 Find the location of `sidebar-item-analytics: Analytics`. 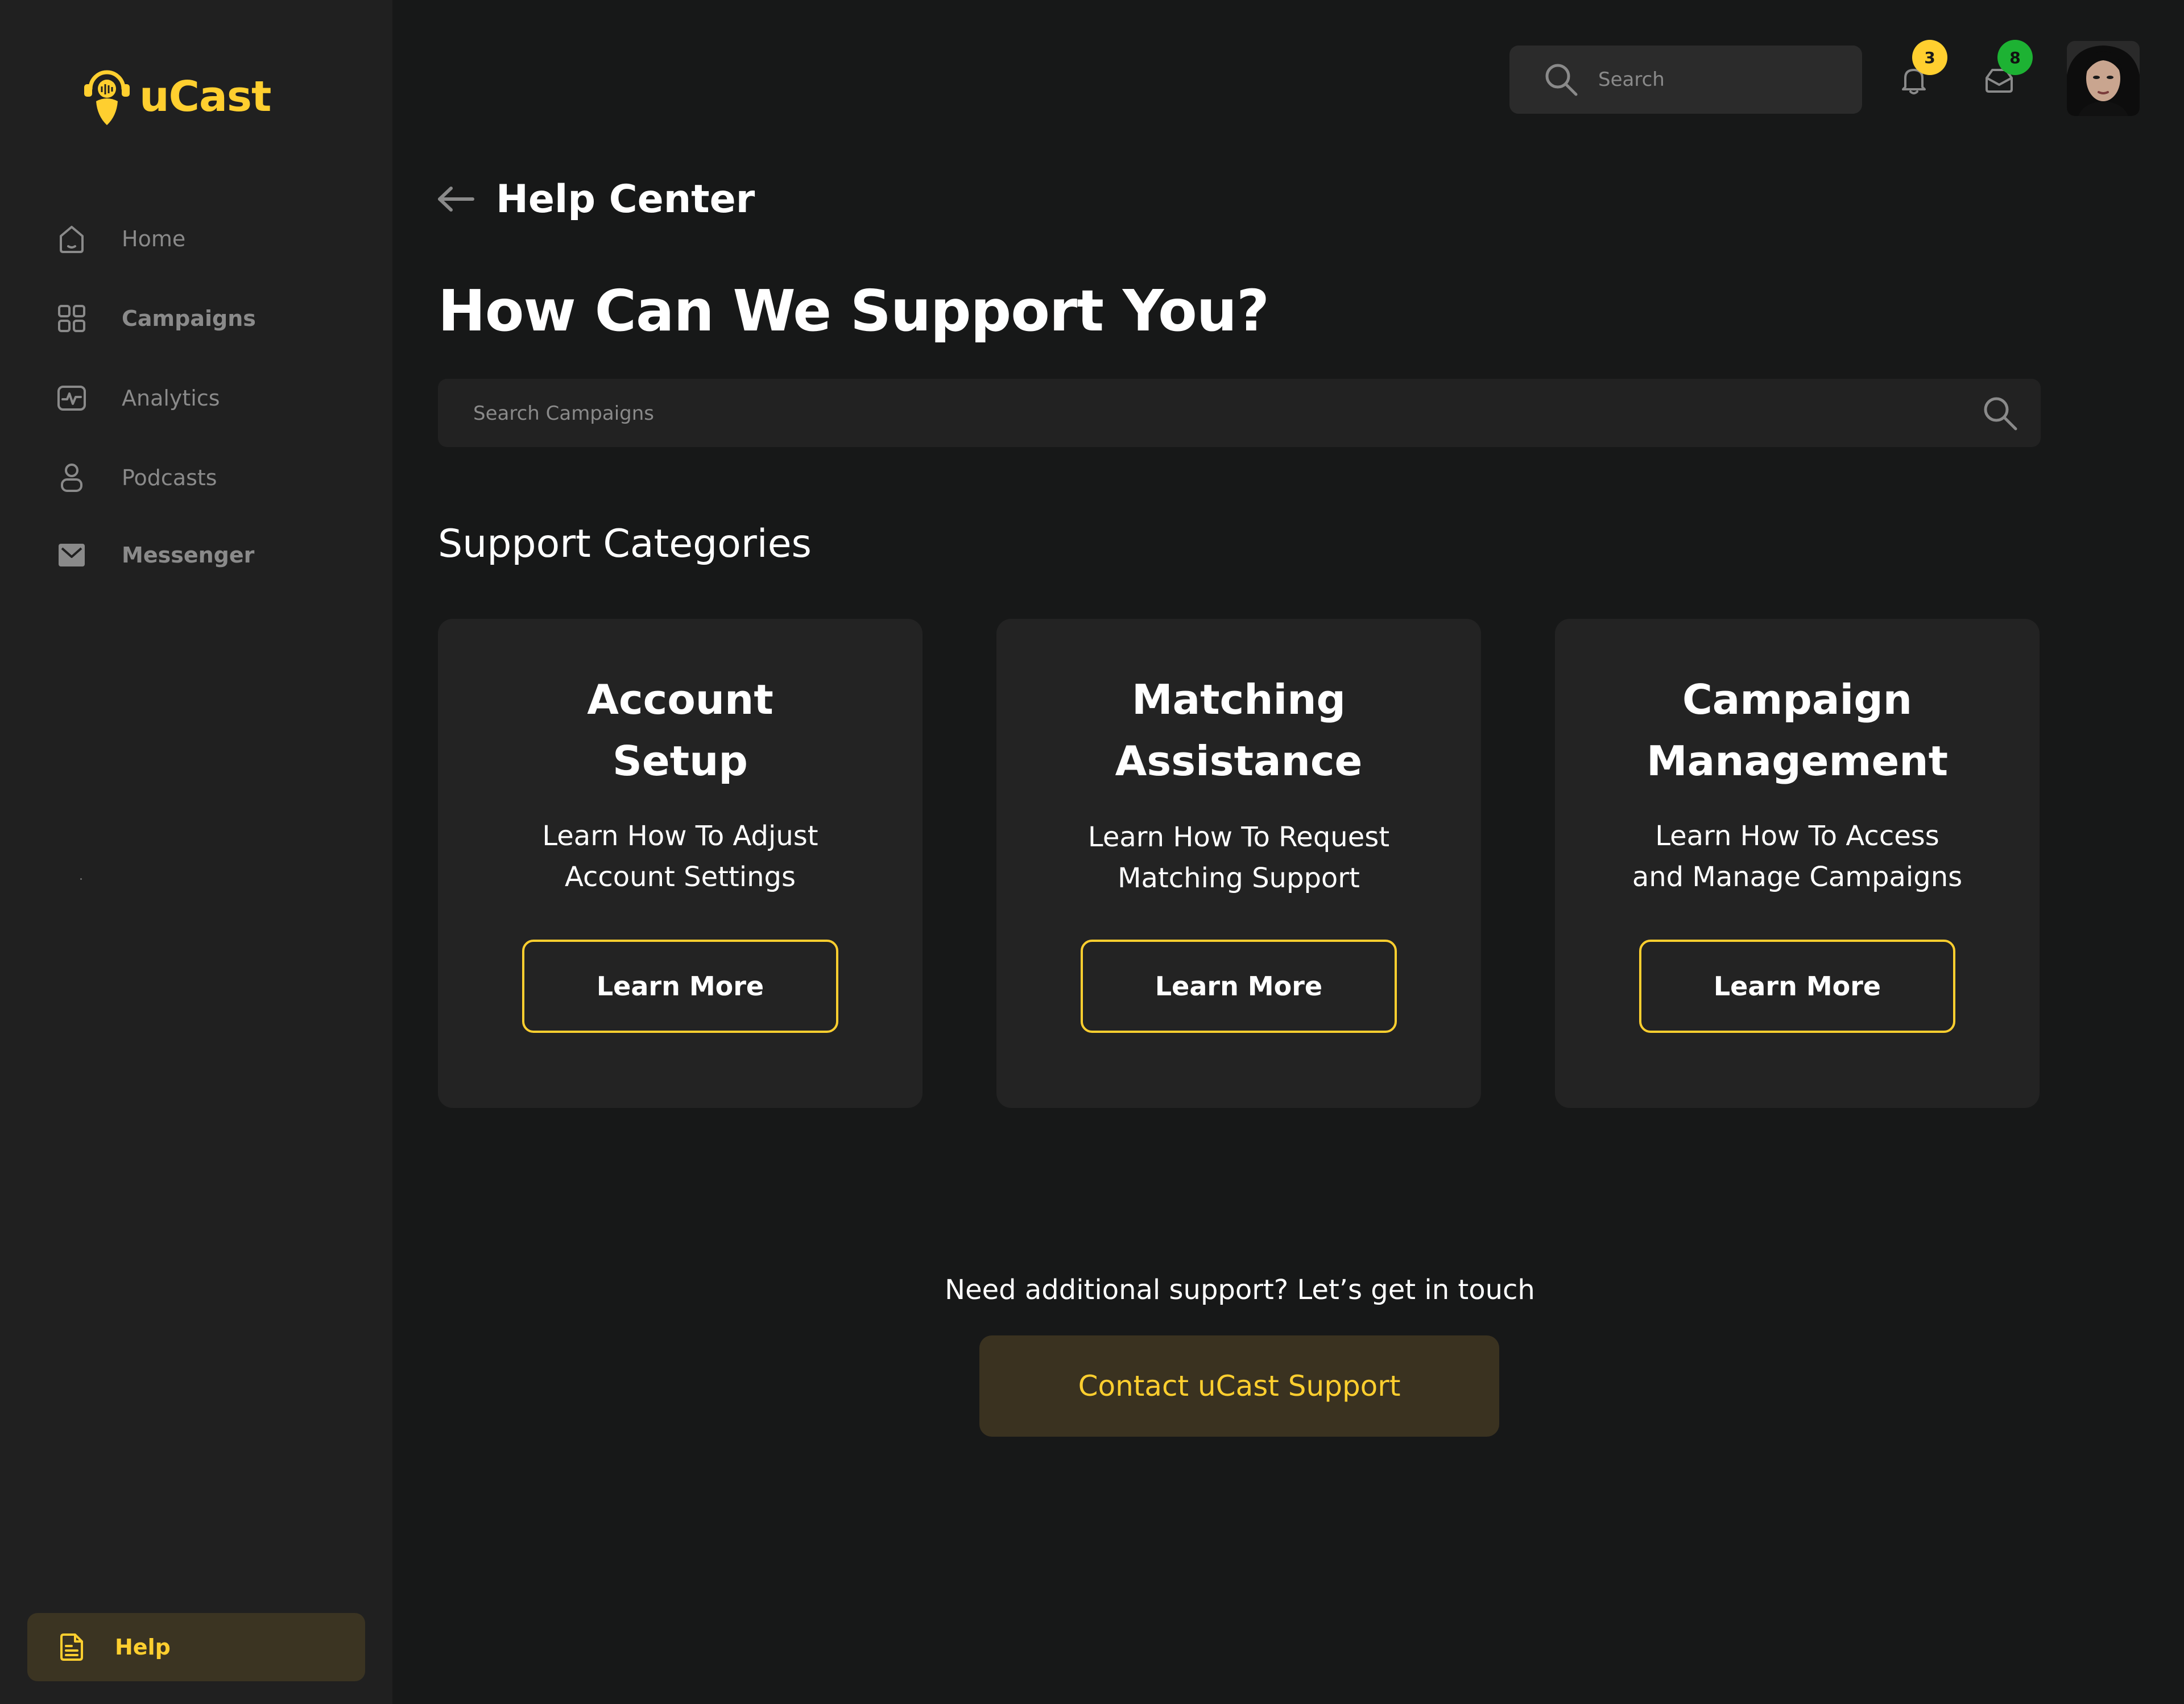

sidebar-item-analytics: Analytics is located at coordinates (137, 398).